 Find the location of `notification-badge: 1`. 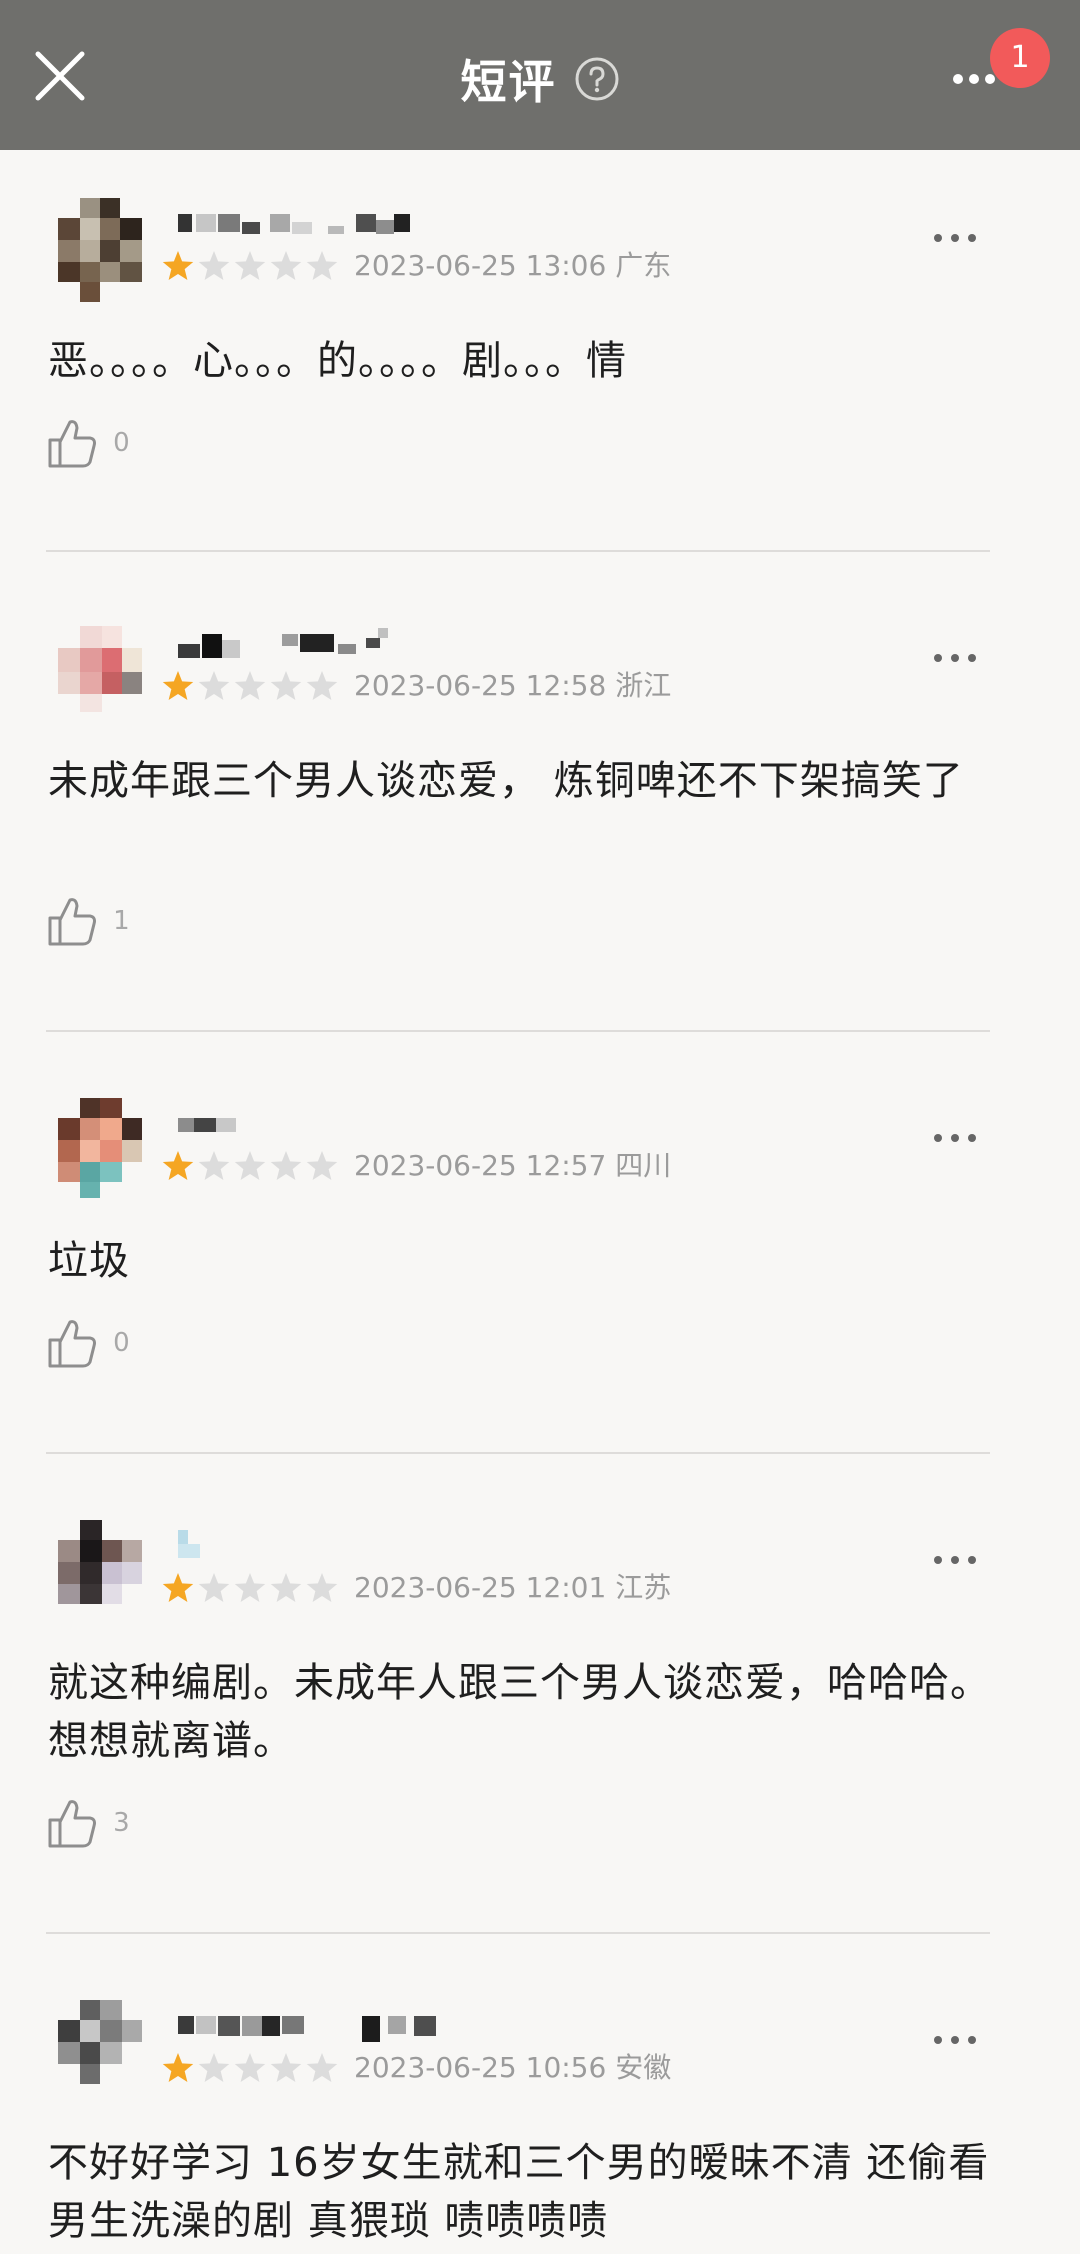

notification-badge: 1 is located at coordinates (1020, 58).